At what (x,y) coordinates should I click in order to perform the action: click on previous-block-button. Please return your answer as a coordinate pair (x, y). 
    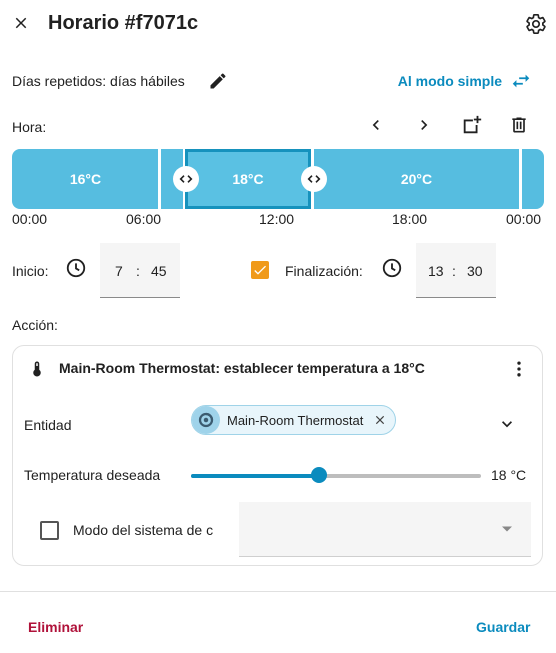
    Looking at the image, I should click on (376, 125).